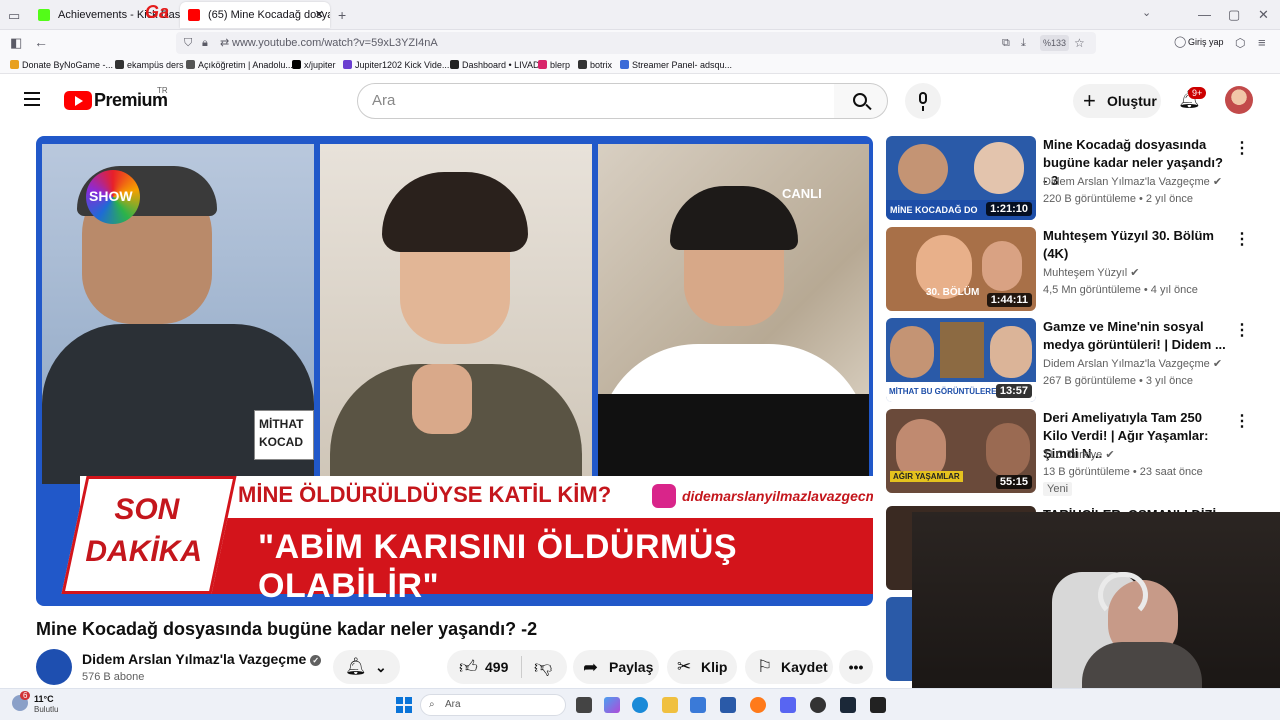  What do you see at coordinates (205, 43) in the screenshot?
I see `lock-icon: 🔒︎` at bounding box center [205, 43].